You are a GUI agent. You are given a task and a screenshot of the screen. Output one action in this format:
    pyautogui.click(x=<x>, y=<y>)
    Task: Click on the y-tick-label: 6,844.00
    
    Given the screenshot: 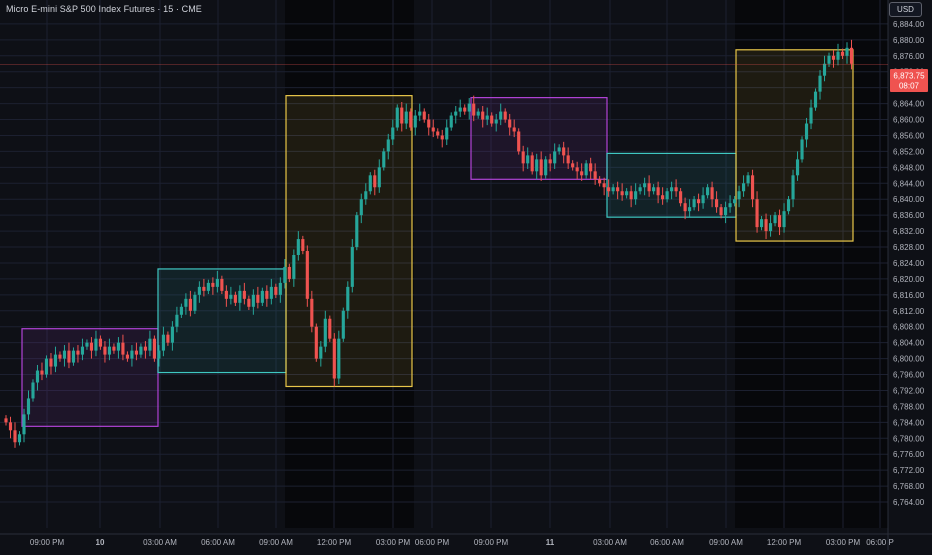 What is the action you would take?
    pyautogui.click(x=909, y=183)
    